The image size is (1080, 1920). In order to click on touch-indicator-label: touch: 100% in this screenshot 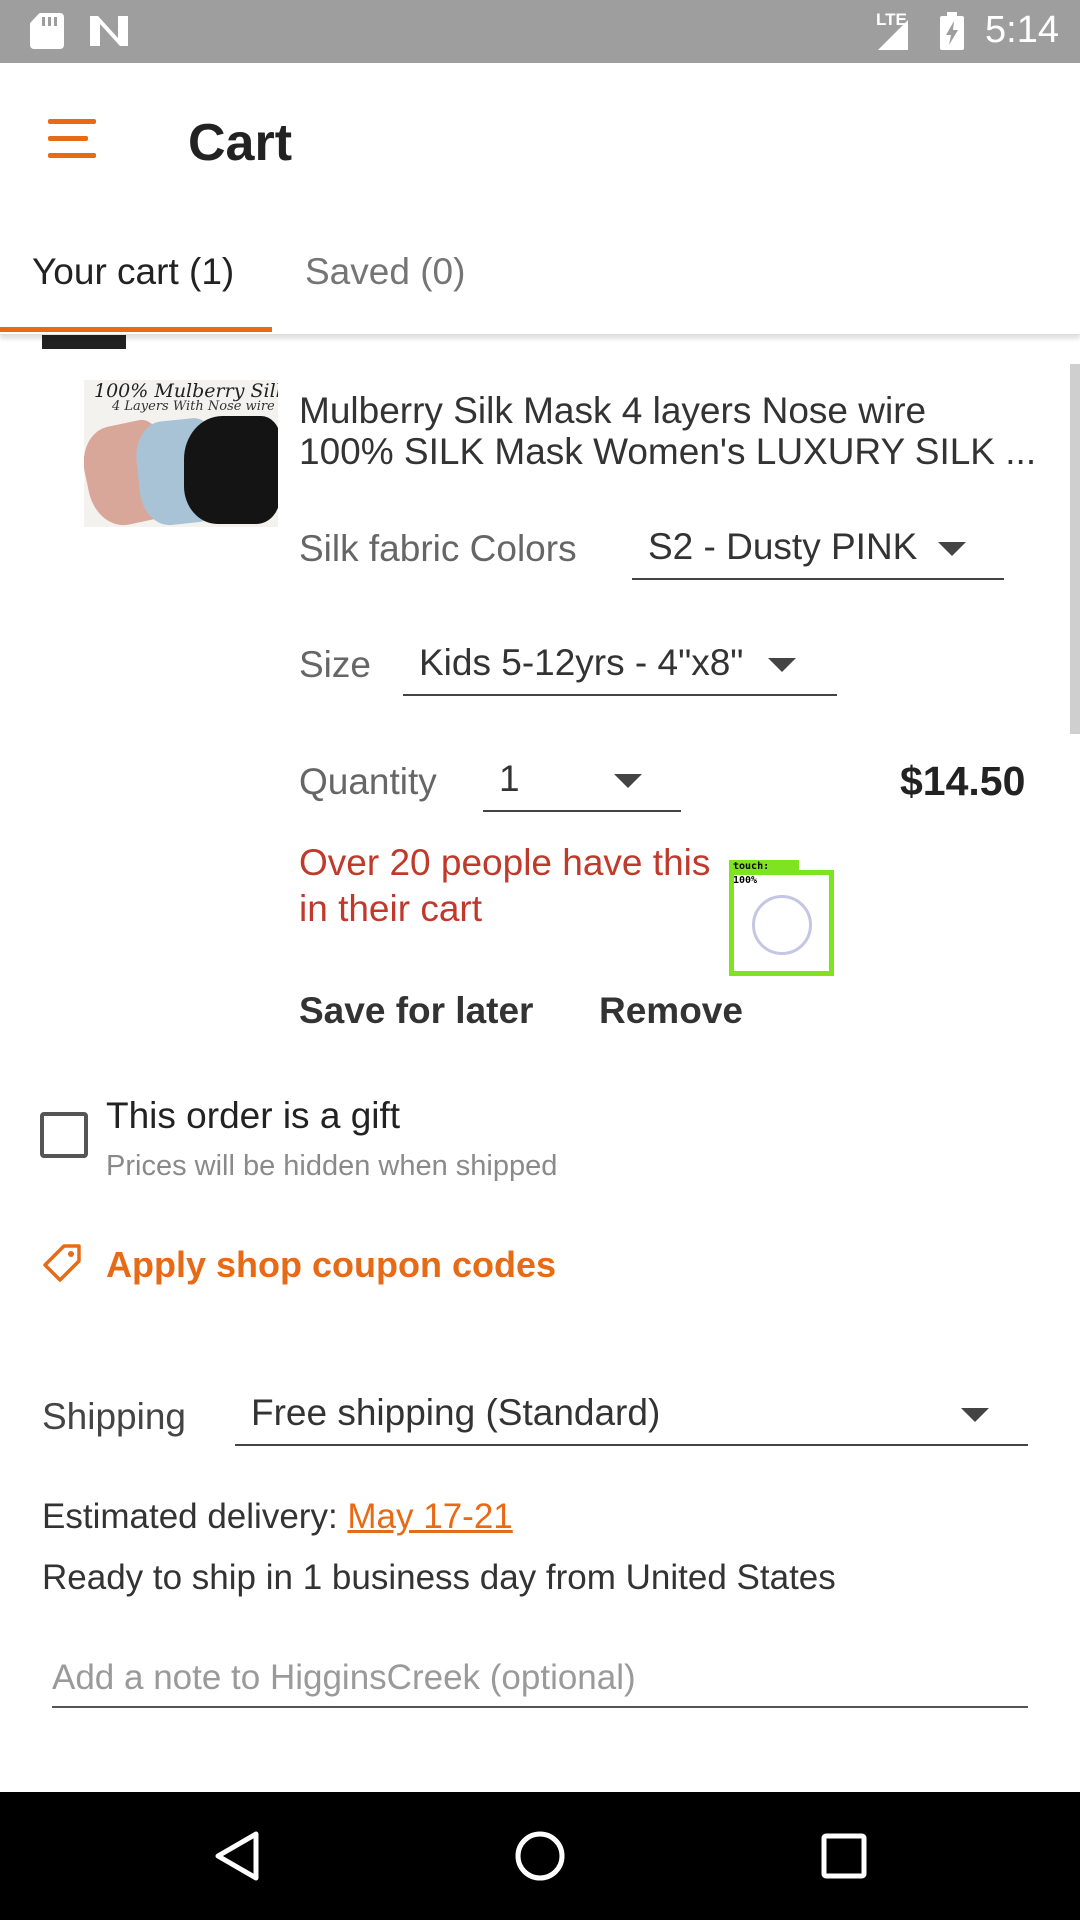, I will do `click(764, 873)`.